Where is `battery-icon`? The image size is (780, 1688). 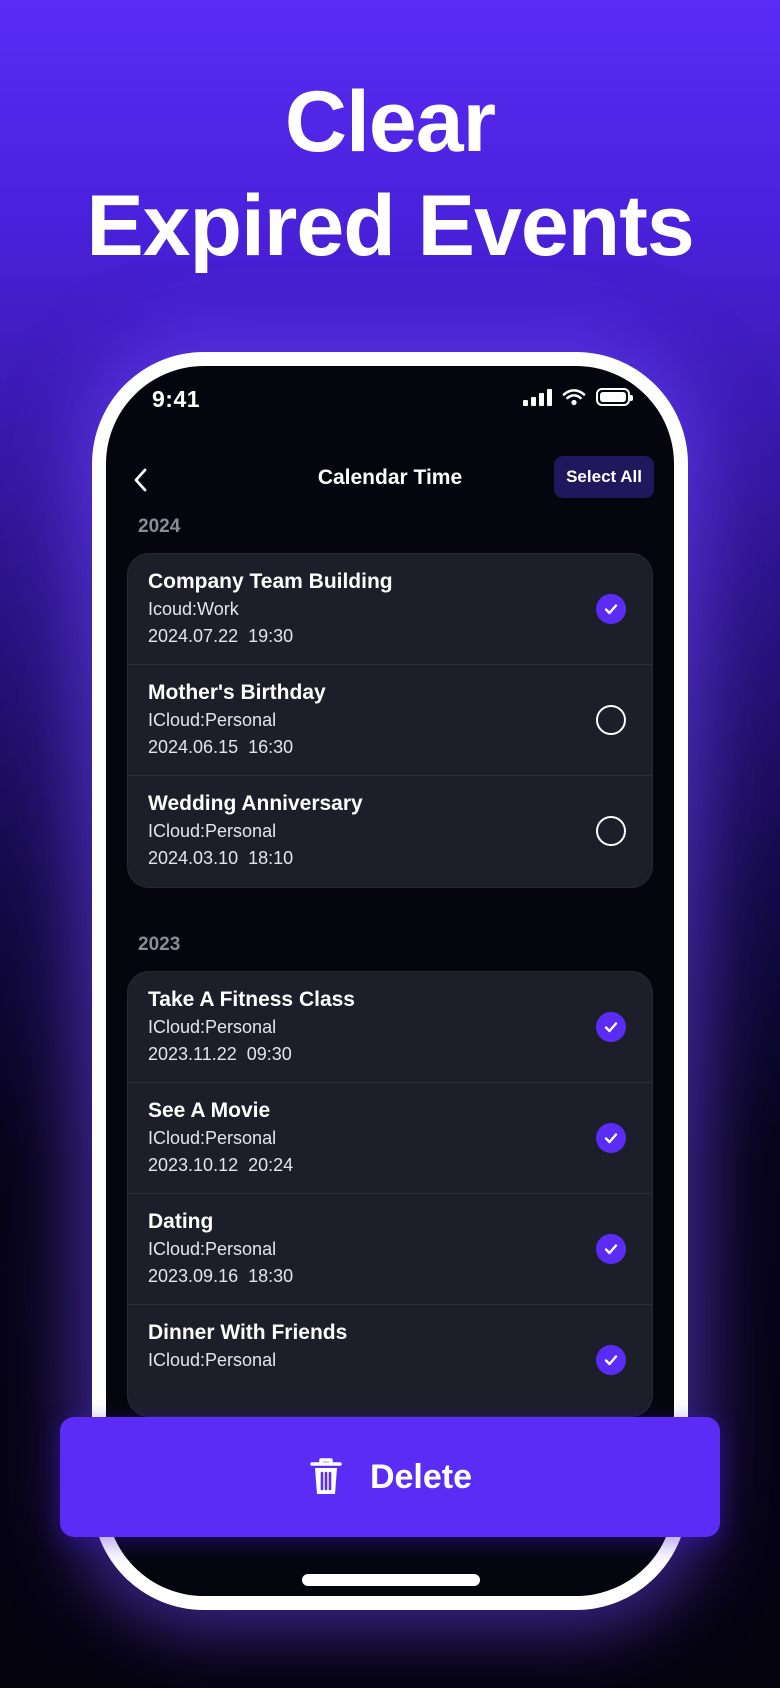 battery-icon is located at coordinates (614, 397).